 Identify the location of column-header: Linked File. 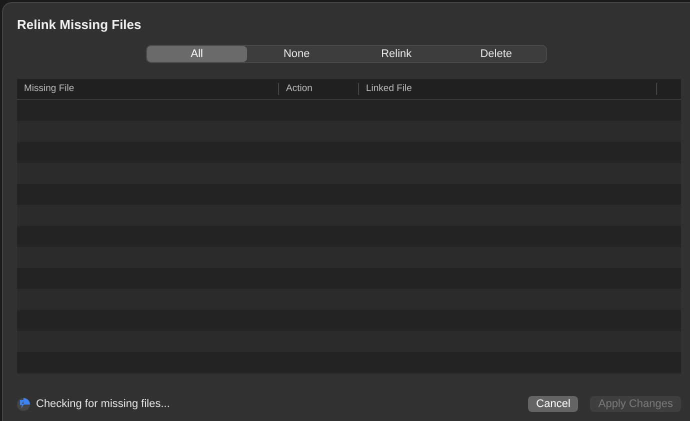
(508, 89).